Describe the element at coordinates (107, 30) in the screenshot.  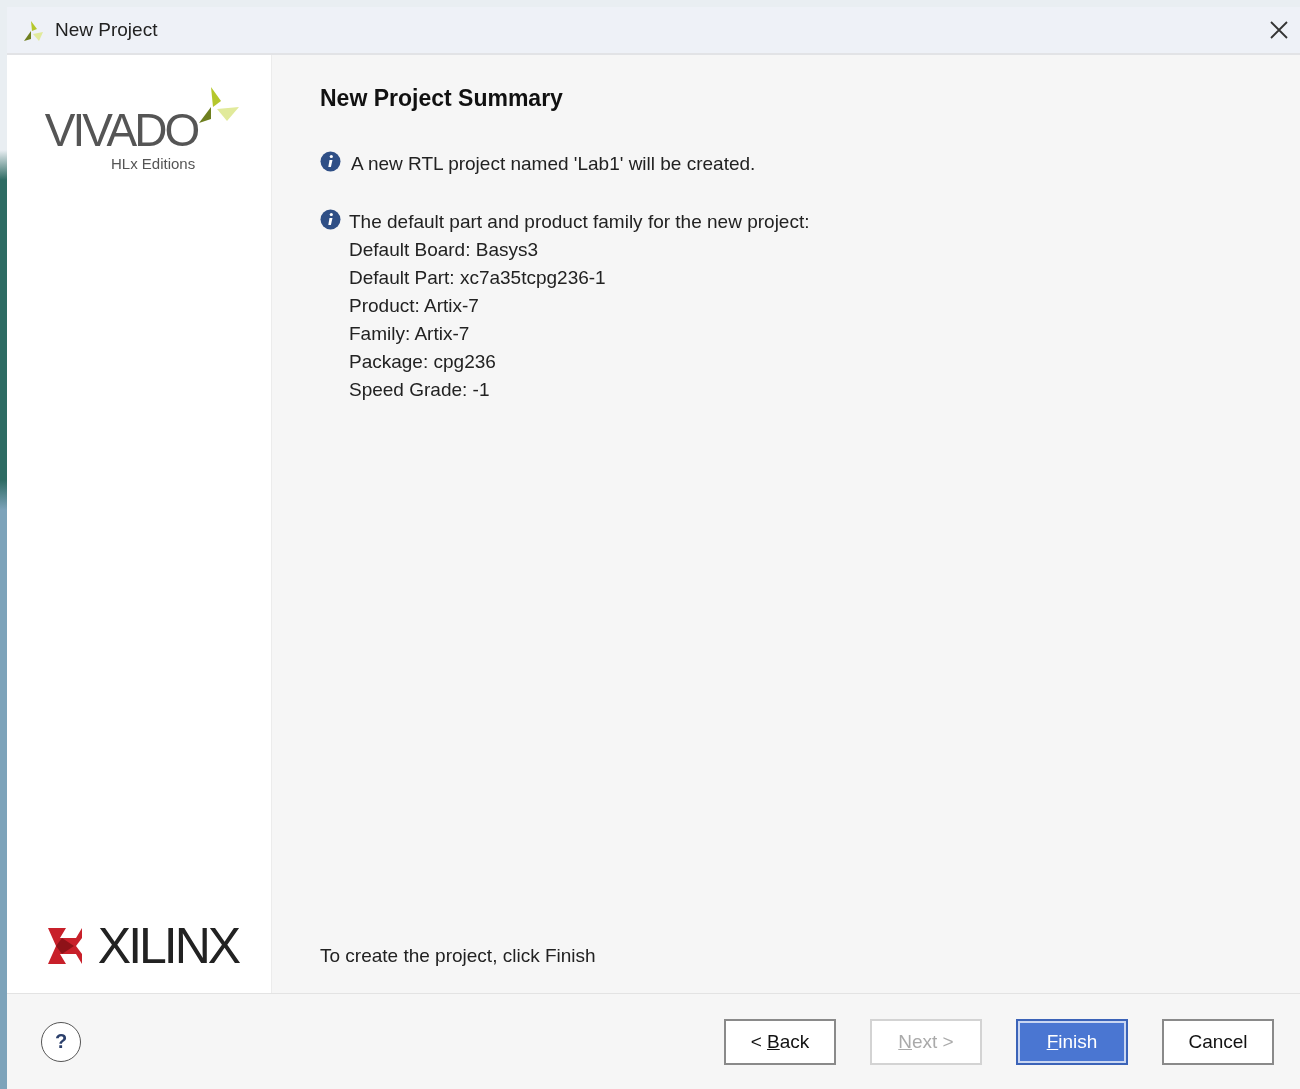
I see `window-title: New Project` at that location.